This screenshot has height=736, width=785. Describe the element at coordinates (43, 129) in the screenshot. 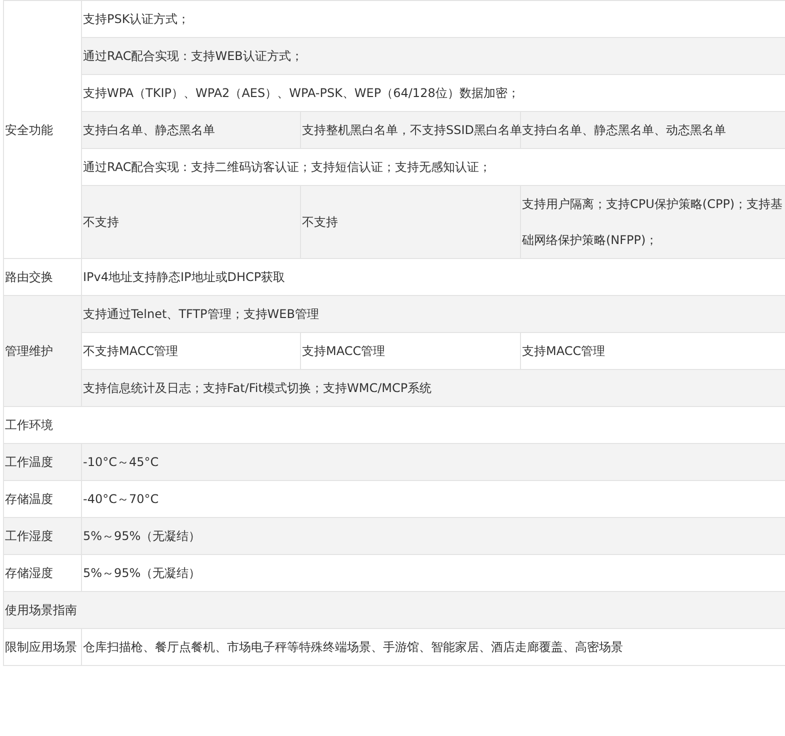

I see `row-label: 安全功能` at that location.